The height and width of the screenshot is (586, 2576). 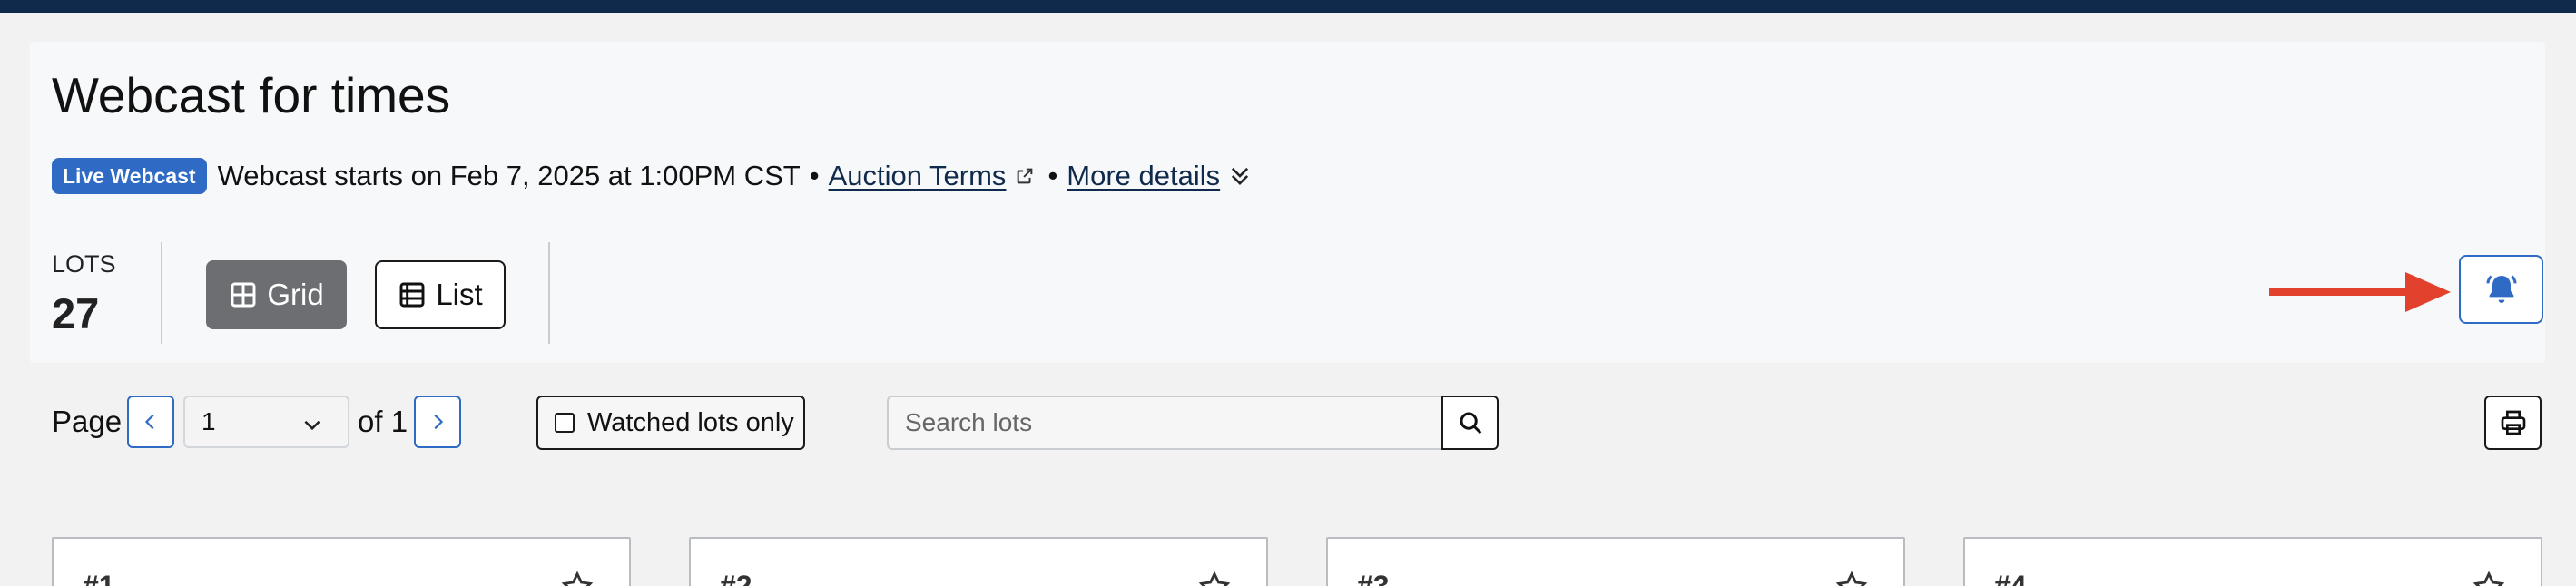 What do you see at coordinates (690, 422) in the screenshot?
I see `watched-lots-label: Watched lots only` at bounding box center [690, 422].